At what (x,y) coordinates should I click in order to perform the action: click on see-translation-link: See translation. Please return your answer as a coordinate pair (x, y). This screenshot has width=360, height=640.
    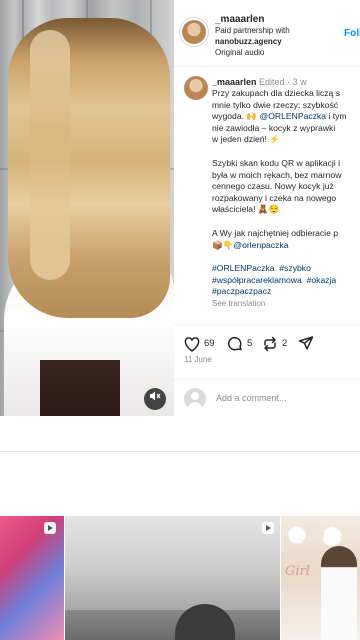
    Looking at the image, I should click on (286, 304).